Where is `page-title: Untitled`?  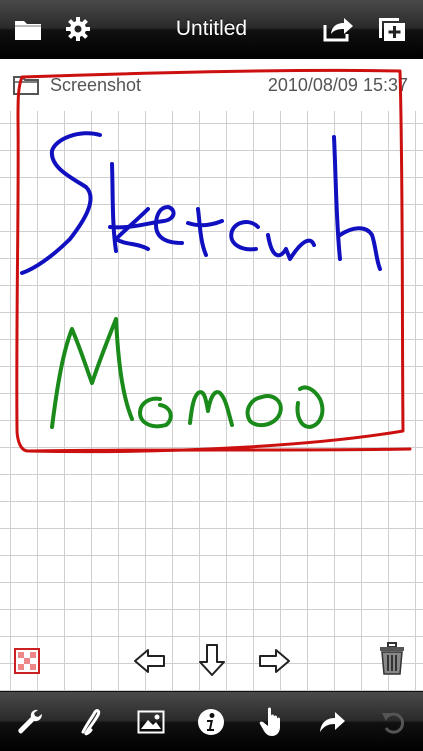 page-title: Untitled is located at coordinates (211, 28).